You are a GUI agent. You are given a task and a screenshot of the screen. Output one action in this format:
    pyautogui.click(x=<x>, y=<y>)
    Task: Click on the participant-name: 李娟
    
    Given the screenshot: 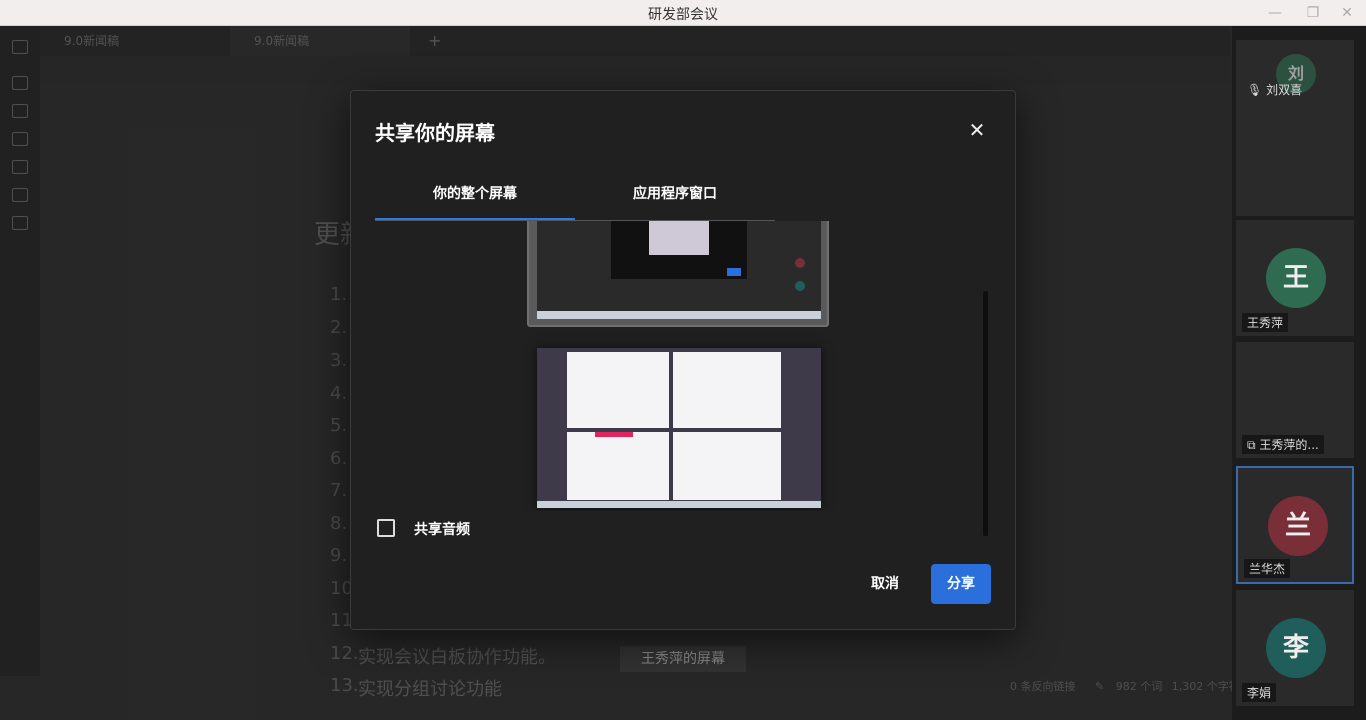 What is the action you would take?
    pyautogui.click(x=1259, y=692)
    